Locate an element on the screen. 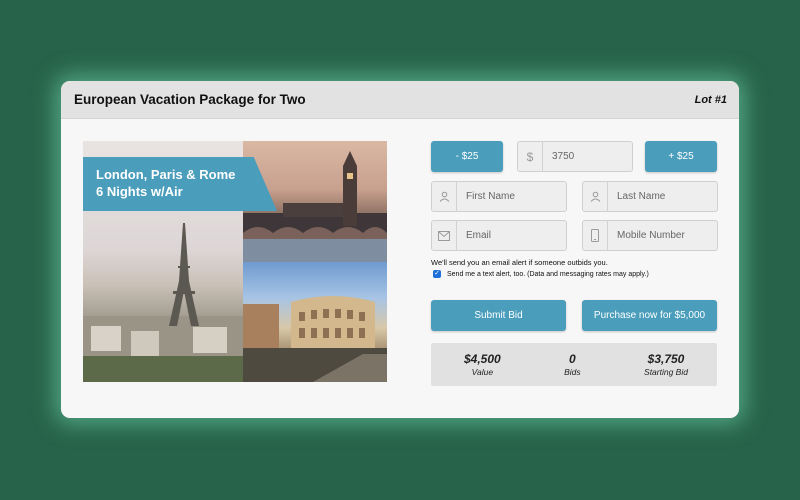  stat-bids: 0 Bids is located at coordinates (572, 364).